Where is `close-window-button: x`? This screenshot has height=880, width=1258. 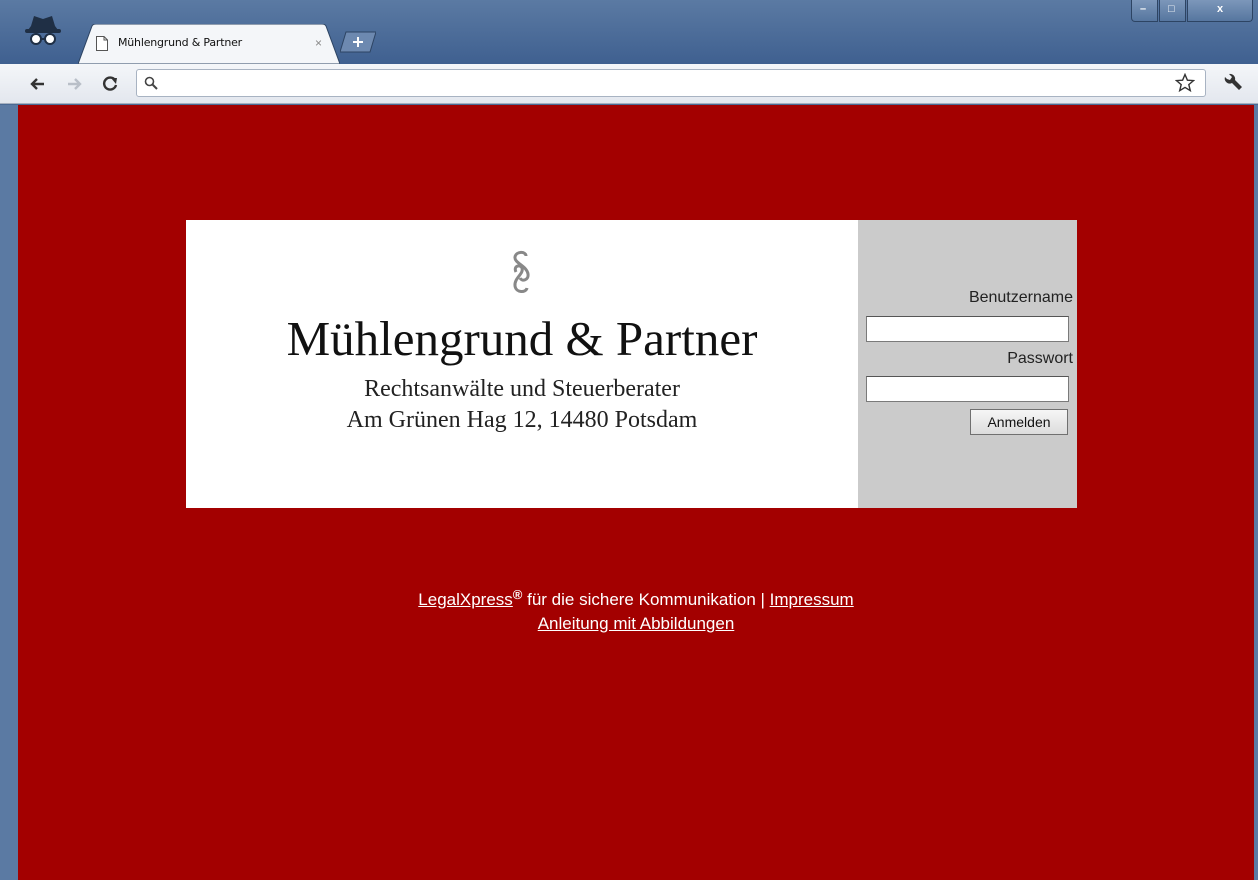
close-window-button: x is located at coordinates (1220, 11).